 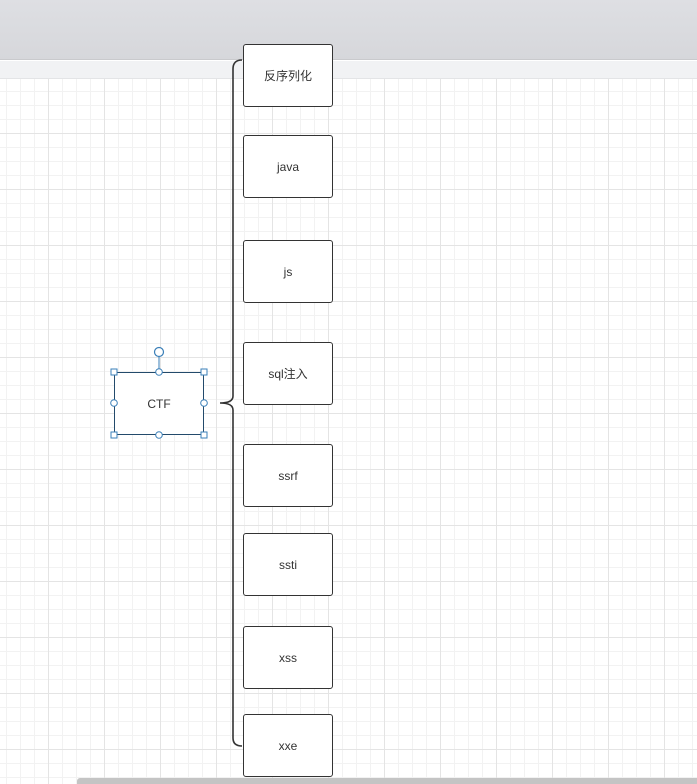 I want to click on horizontal-scrollbar, so click(x=387, y=781).